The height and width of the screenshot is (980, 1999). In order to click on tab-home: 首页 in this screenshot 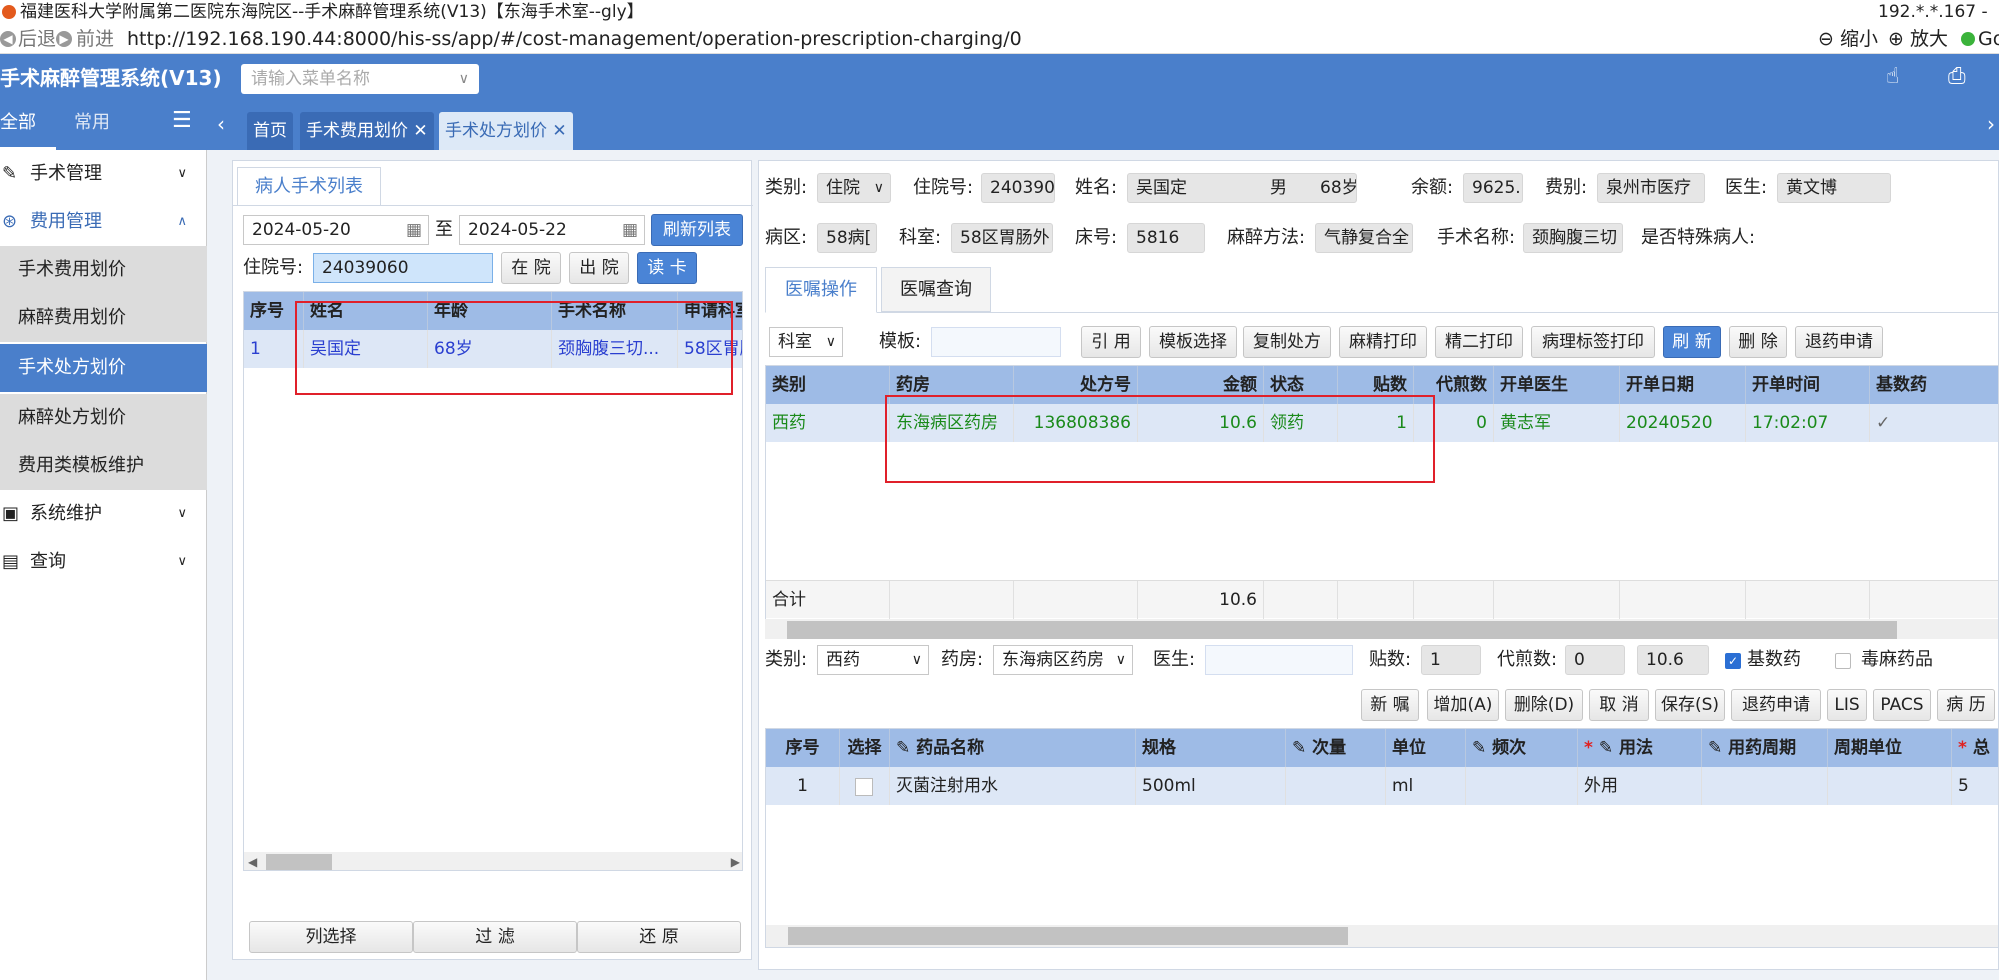, I will do `click(270, 131)`.